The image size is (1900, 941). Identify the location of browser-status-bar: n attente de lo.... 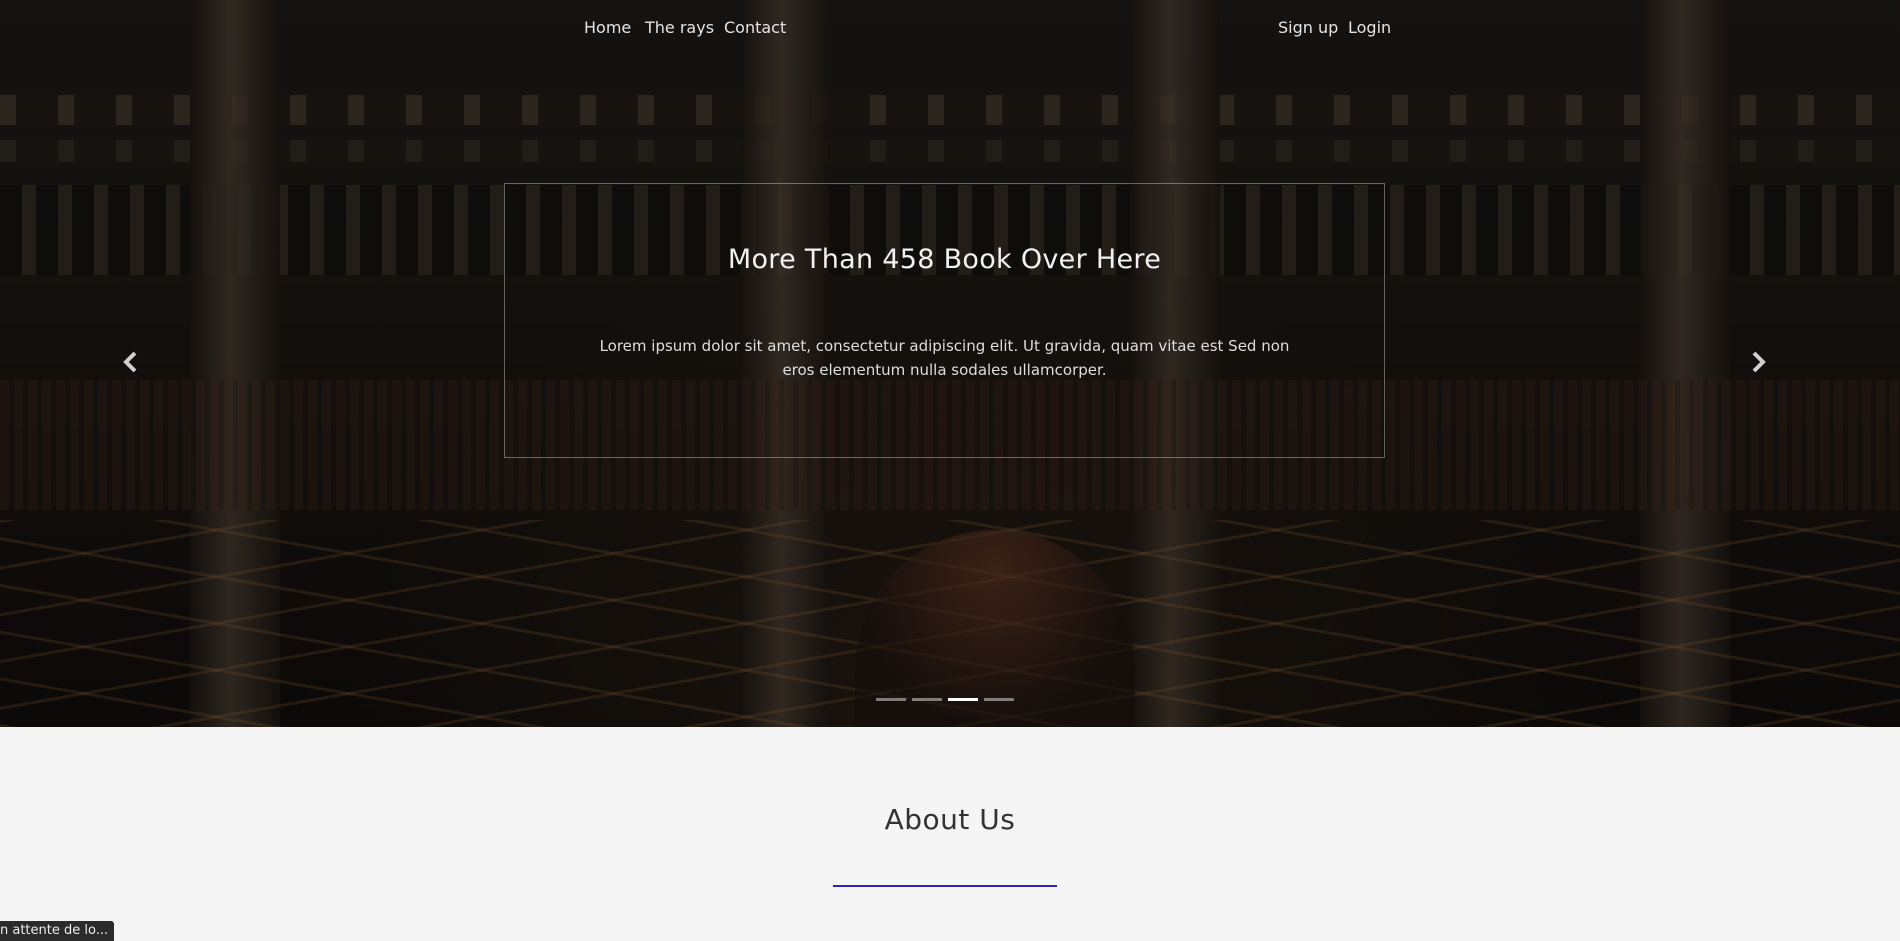
(57, 931).